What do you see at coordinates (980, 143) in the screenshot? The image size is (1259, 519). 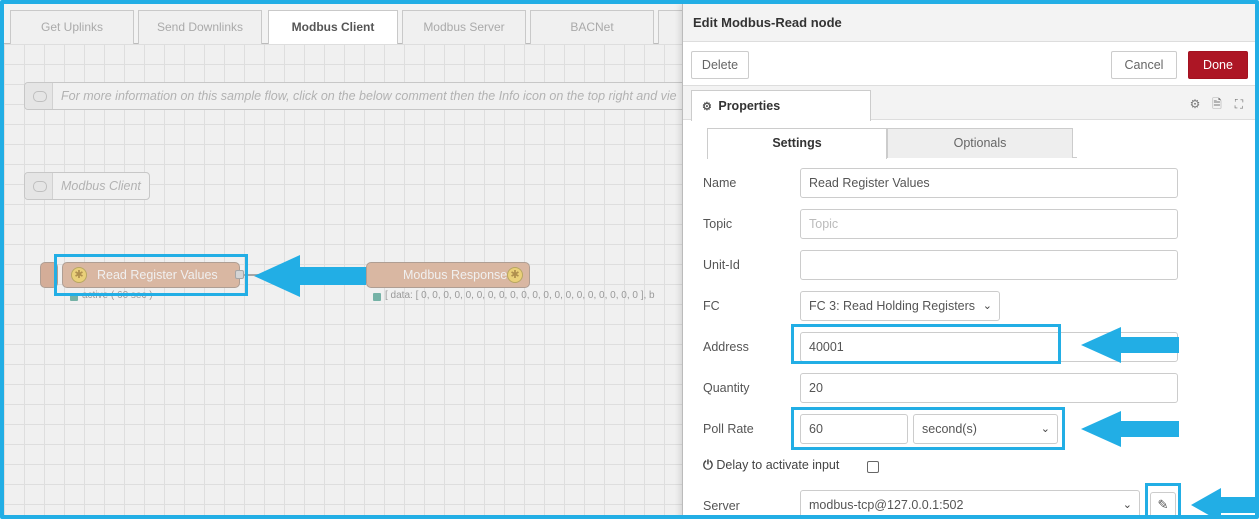 I see `tab-optionals: Optionals` at bounding box center [980, 143].